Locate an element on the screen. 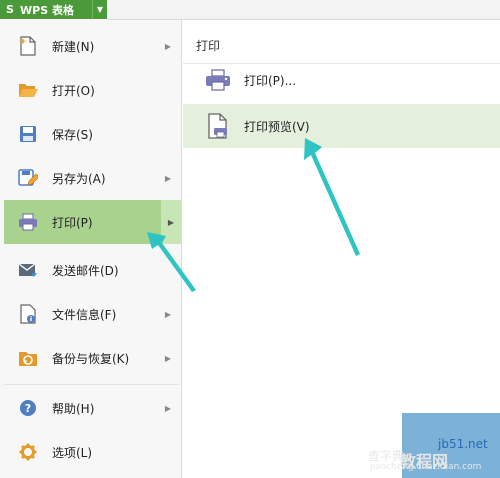 The height and width of the screenshot is (478, 500). menu-item-send-mail: 发送邮件(D) is located at coordinates (91, 270).